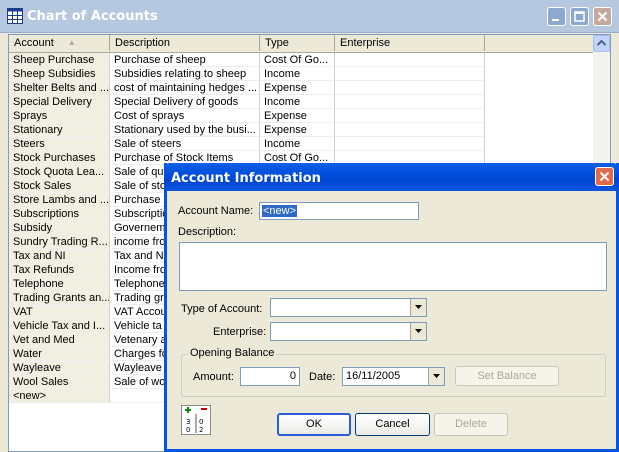 This screenshot has width=619, height=452. Describe the element at coordinates (185, 43) in the screenshot. I see `column-header-description: Description` at that location.